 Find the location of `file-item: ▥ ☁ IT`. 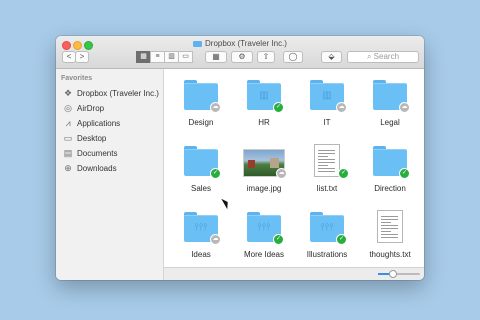

file-item: ▥ ☁ IT is located at coordinates (327, 107).